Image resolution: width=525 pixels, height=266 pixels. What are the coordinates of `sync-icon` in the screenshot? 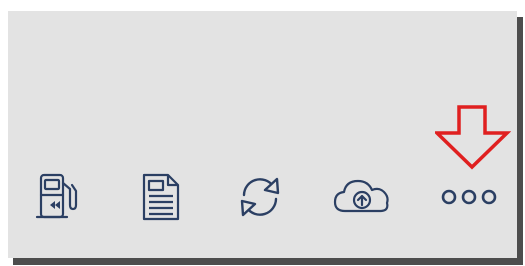 It's located at (260, 197).